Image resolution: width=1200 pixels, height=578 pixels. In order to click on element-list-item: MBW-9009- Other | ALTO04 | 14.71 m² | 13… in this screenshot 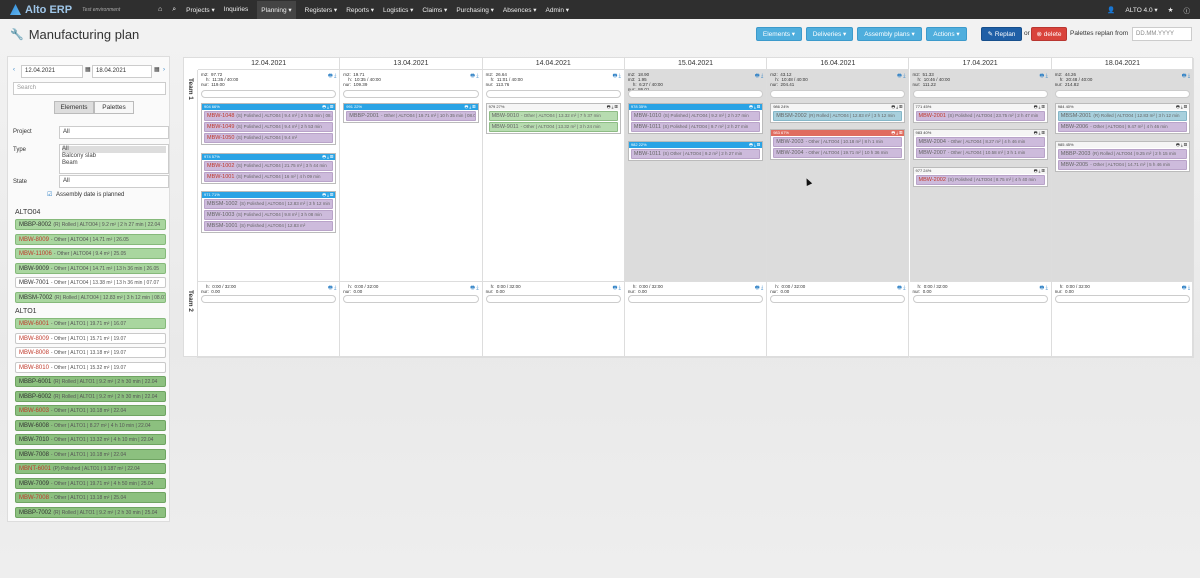, I will do `click(90, 268)`.